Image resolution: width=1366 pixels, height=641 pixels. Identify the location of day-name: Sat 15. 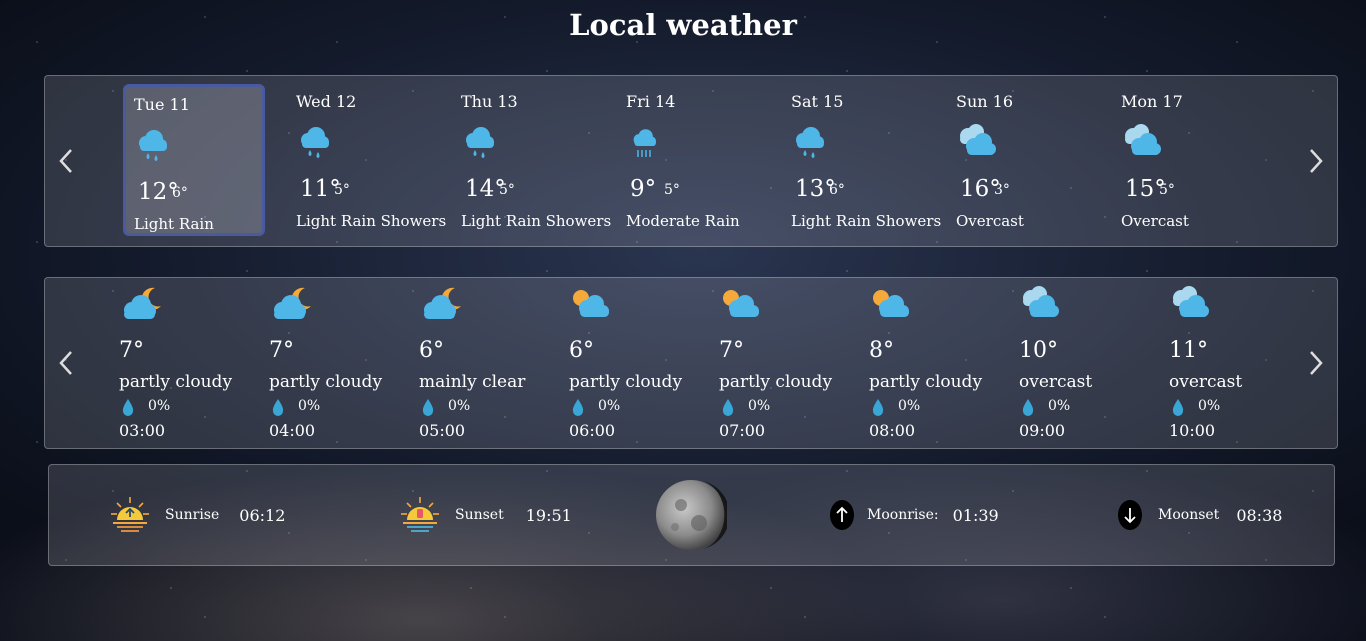
(817, 101).